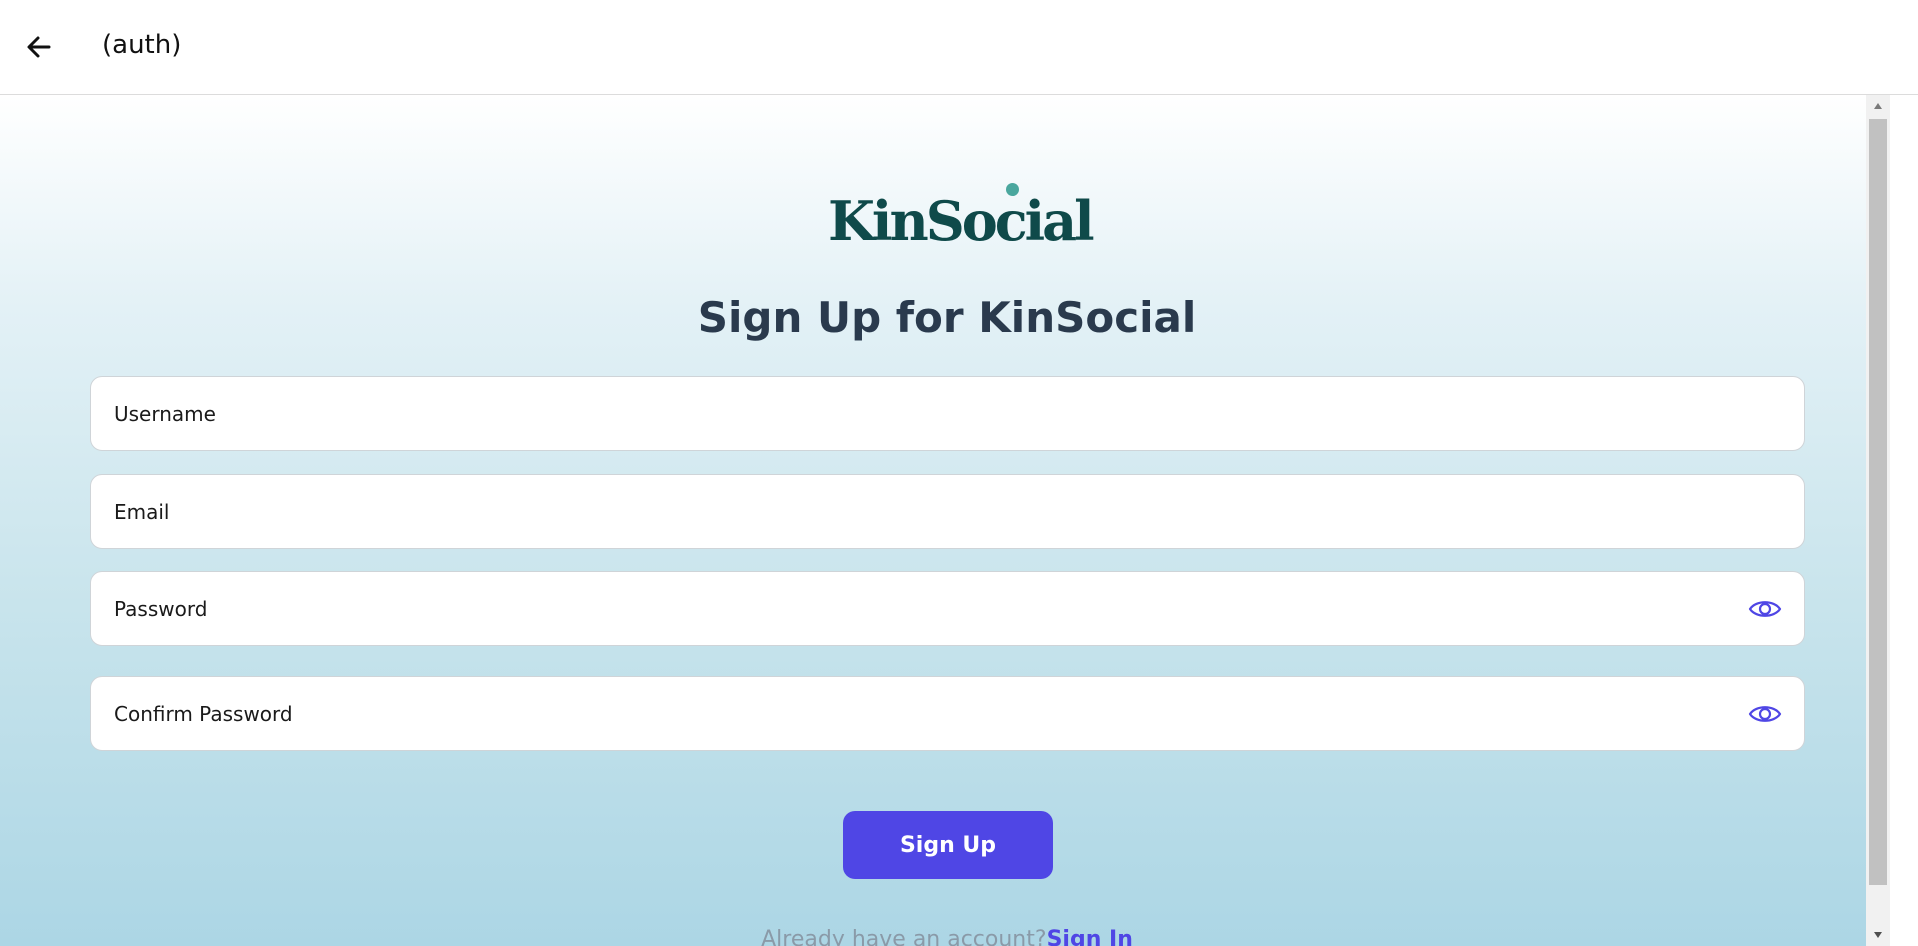 This screenshot has height=946, width=1918. What do you see at coordinates (961, 221) in the screenshot?
I see `logo-wordmark: KinSocial` at bounding box center [961, 221].